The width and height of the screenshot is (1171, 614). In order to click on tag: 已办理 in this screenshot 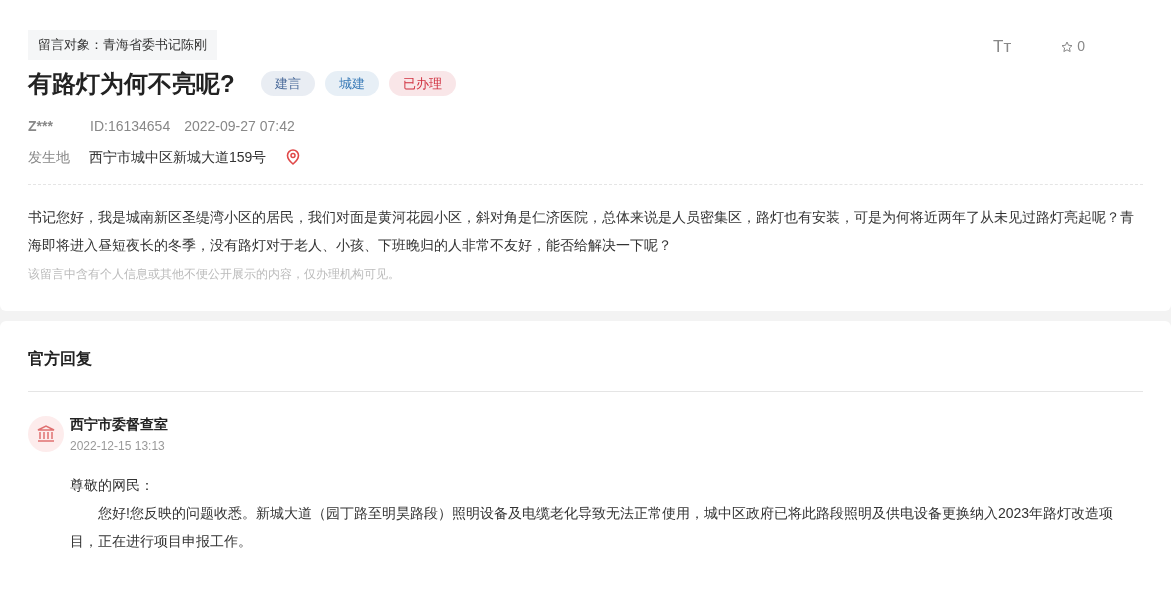, I will do `click(422, 83)`.